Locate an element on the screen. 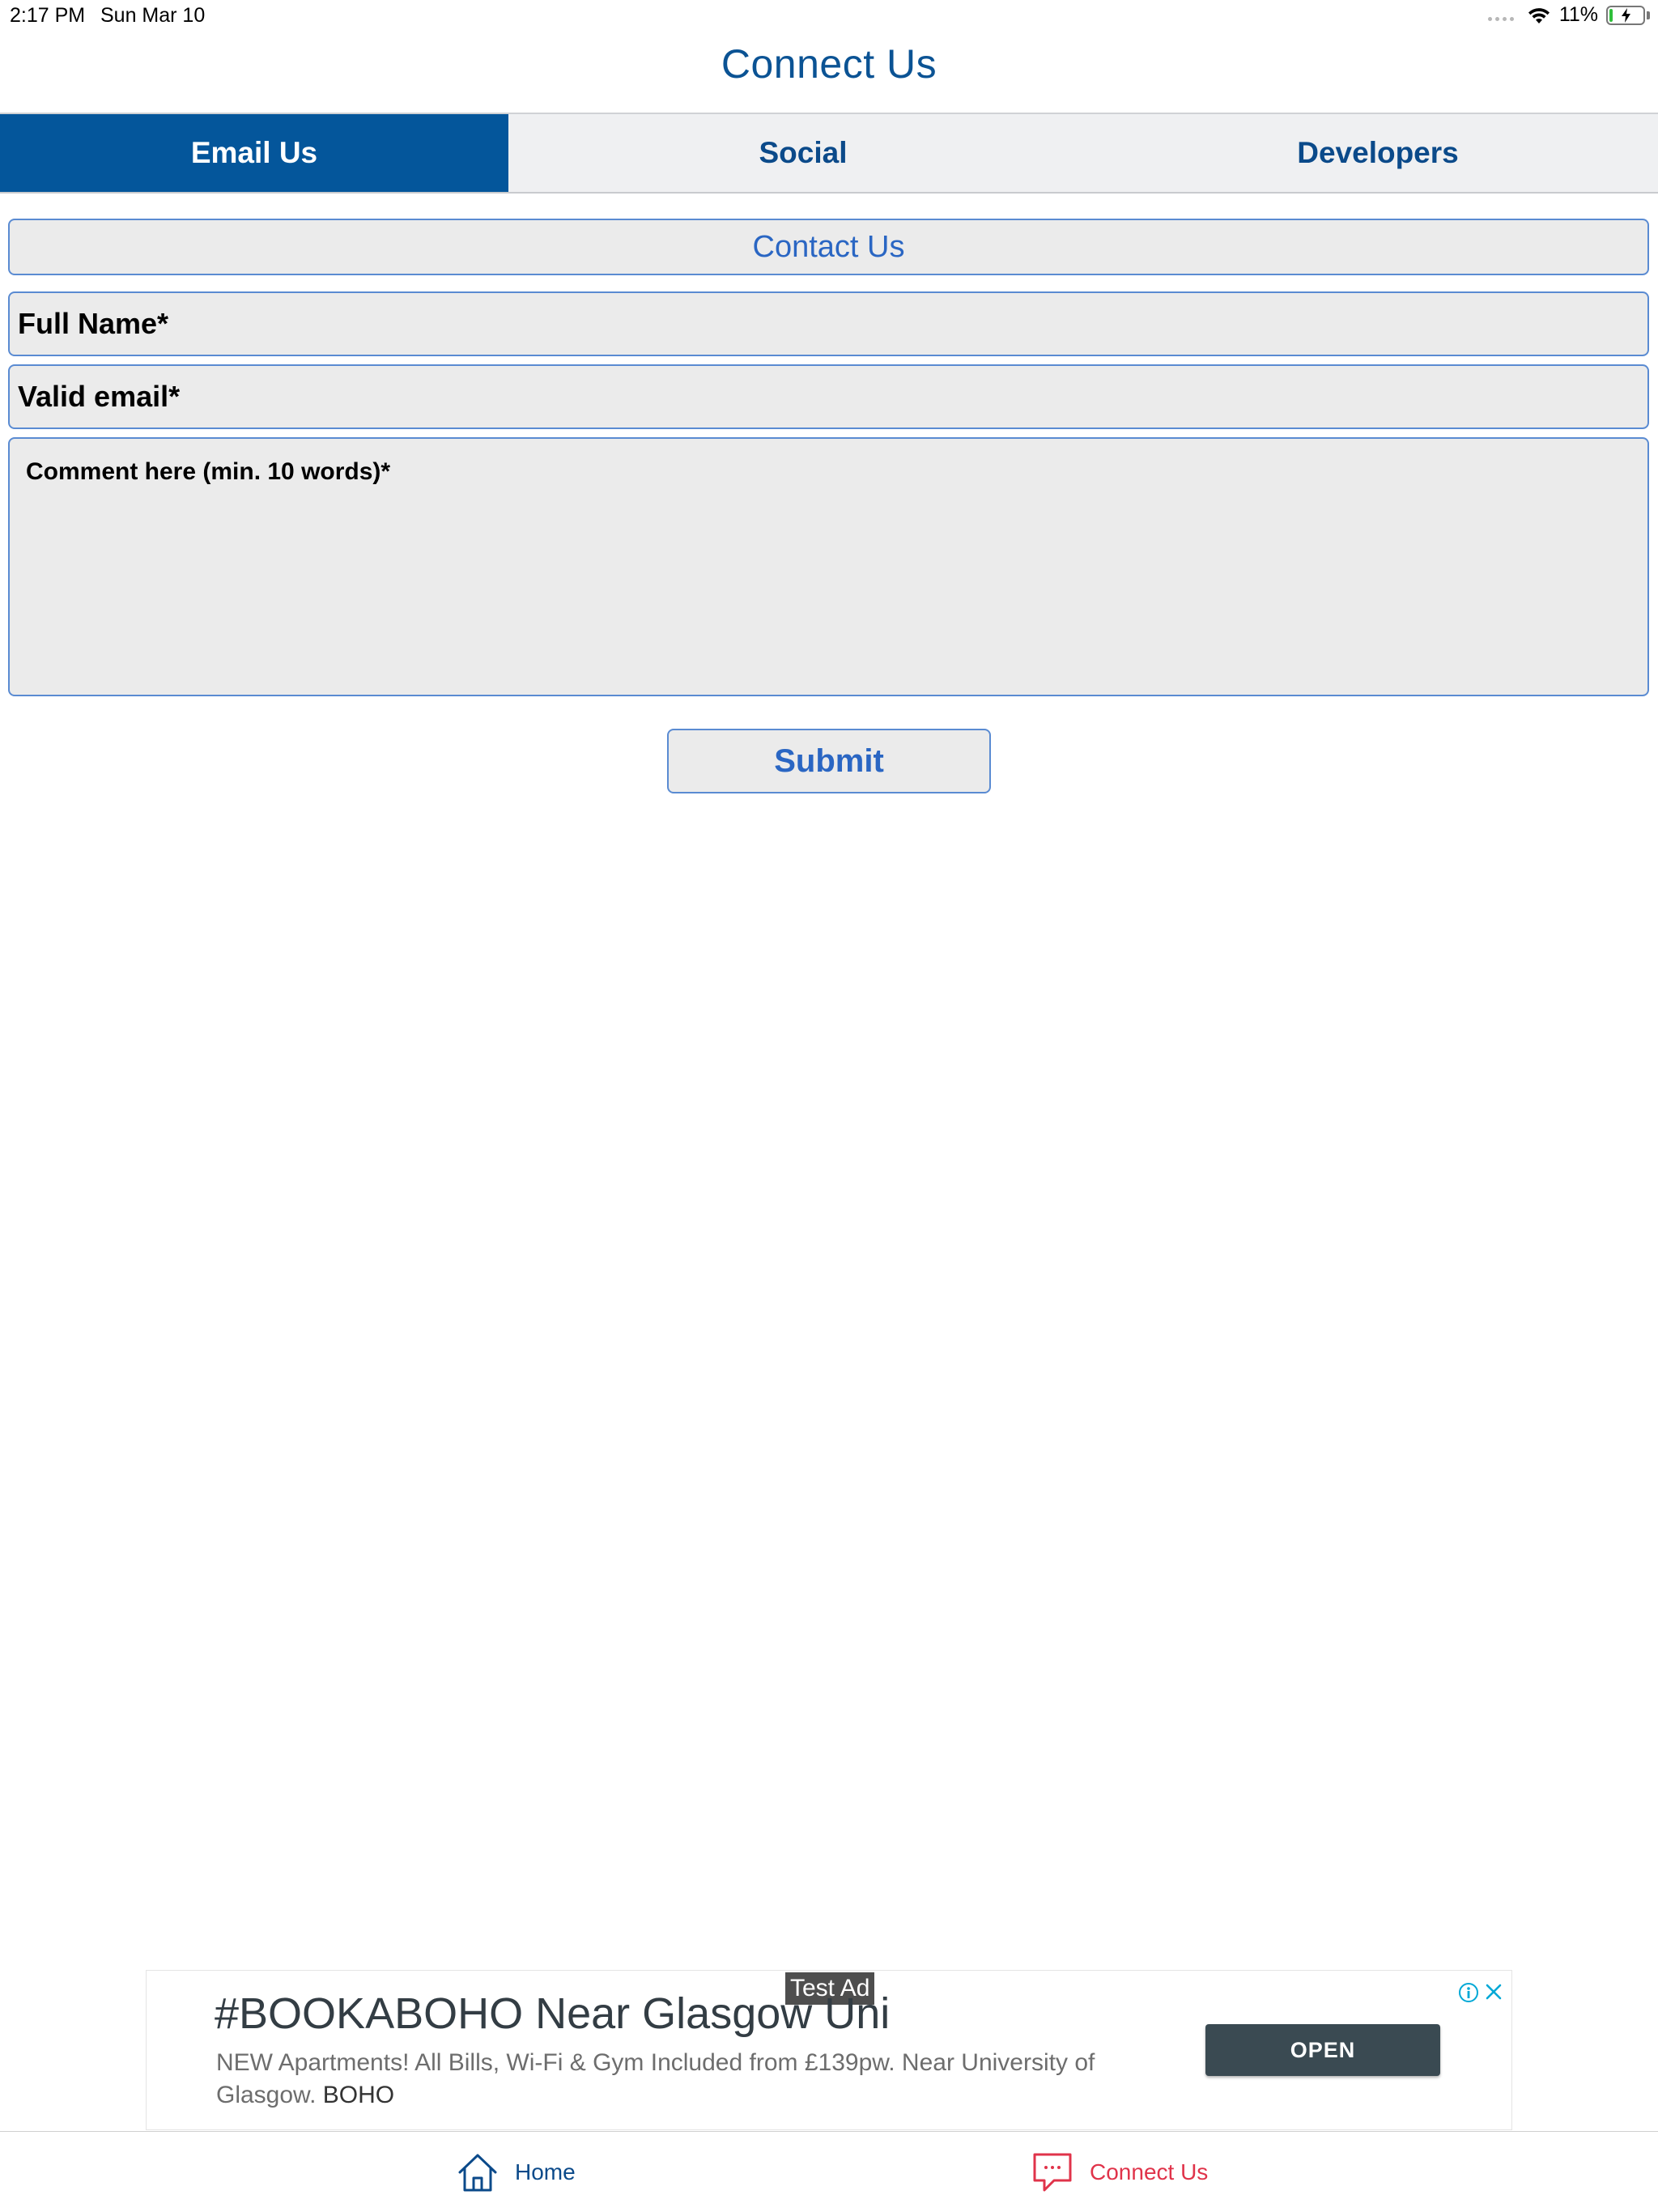 The image size is (1658, 2212). chat-bubble-icon is located at coordinates (1052, 2172).